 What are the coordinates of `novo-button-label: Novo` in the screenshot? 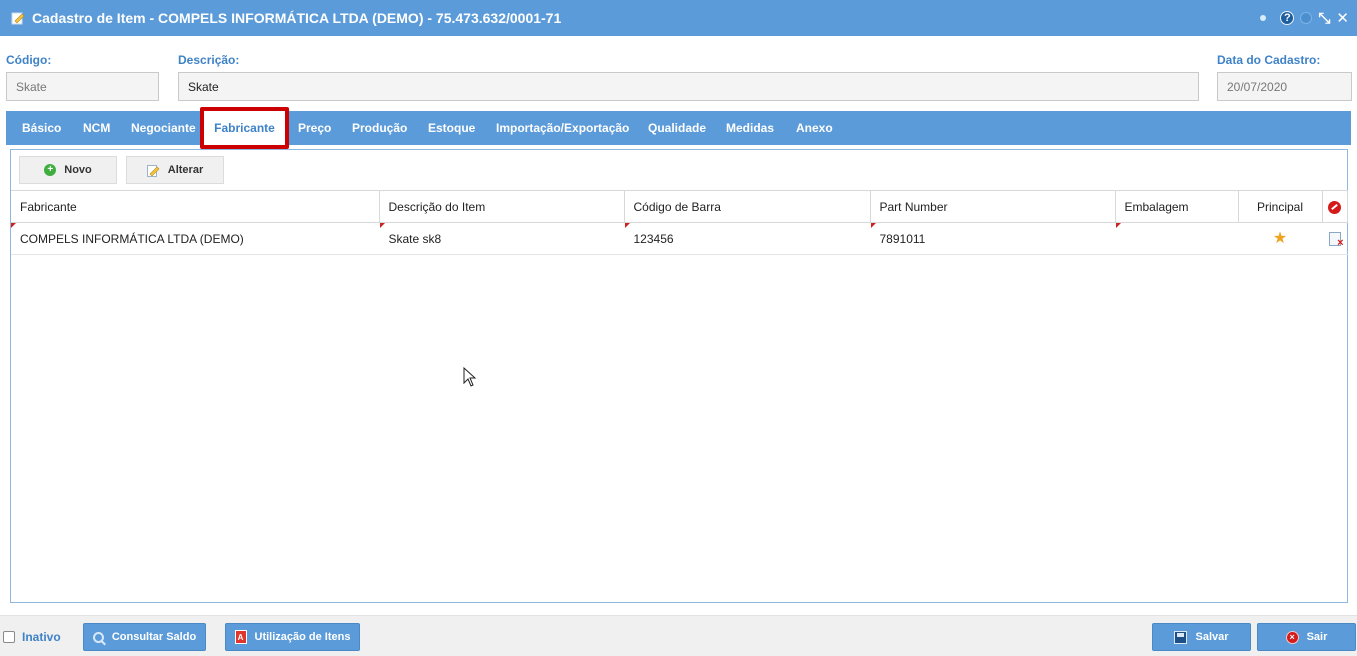 It's located at (78, 170).